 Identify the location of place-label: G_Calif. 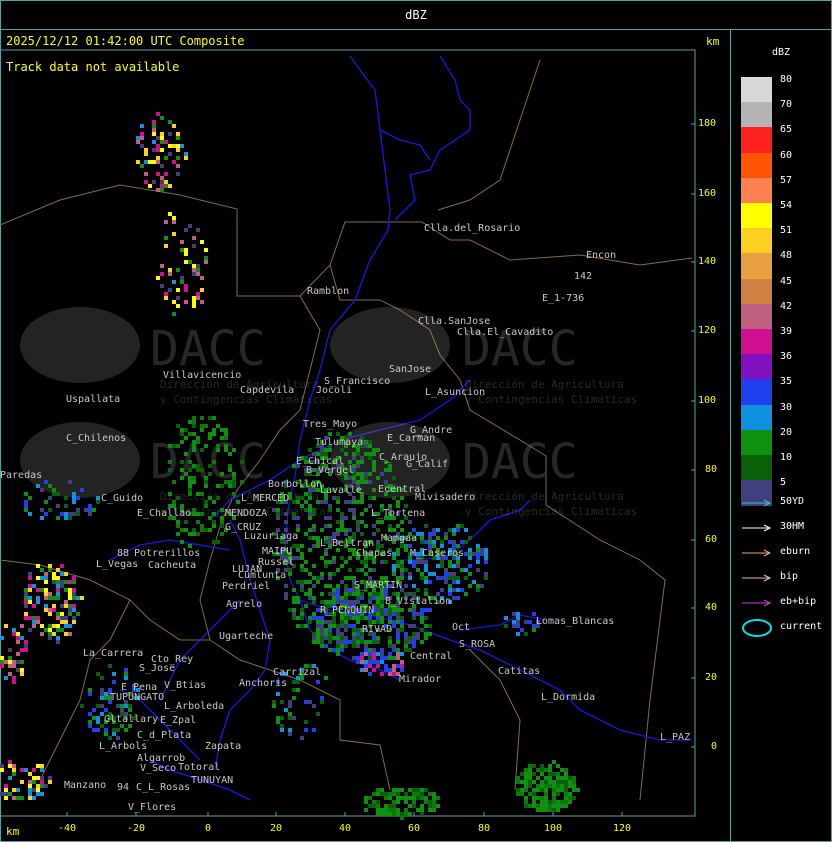
(427, 464).